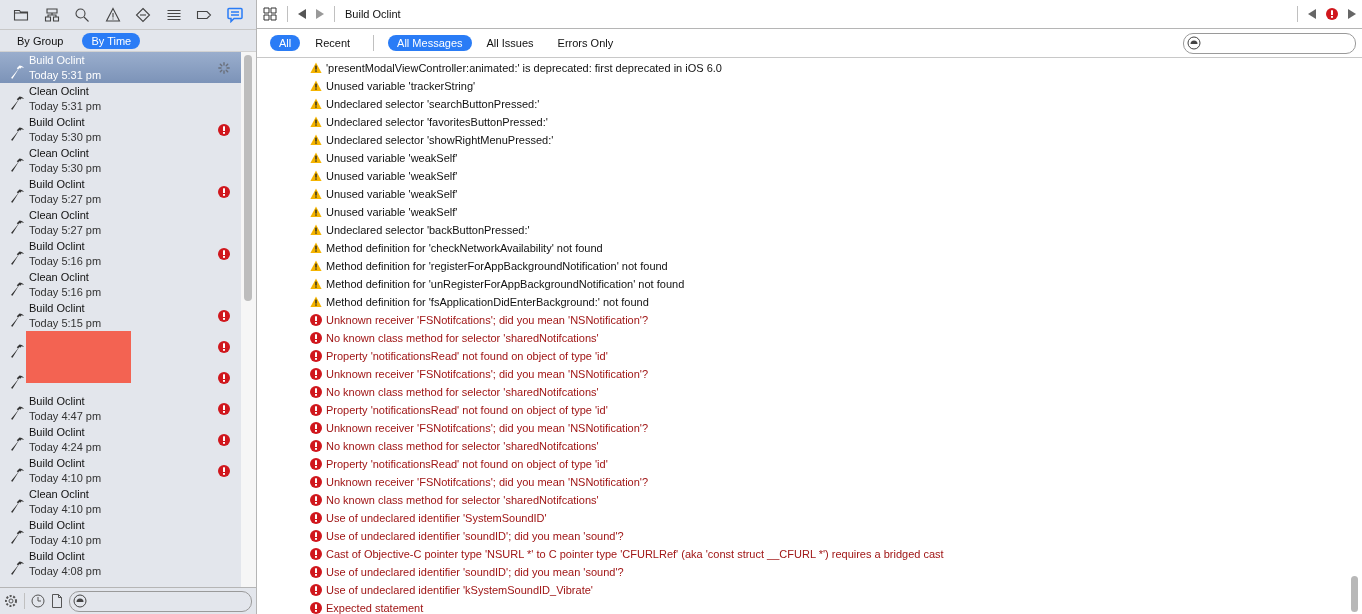 The image size is (1362, 614). I want to click on warning-message: Method definition for 'unRegisterForAppBackgroundNotification' not found, so click(505, 284).